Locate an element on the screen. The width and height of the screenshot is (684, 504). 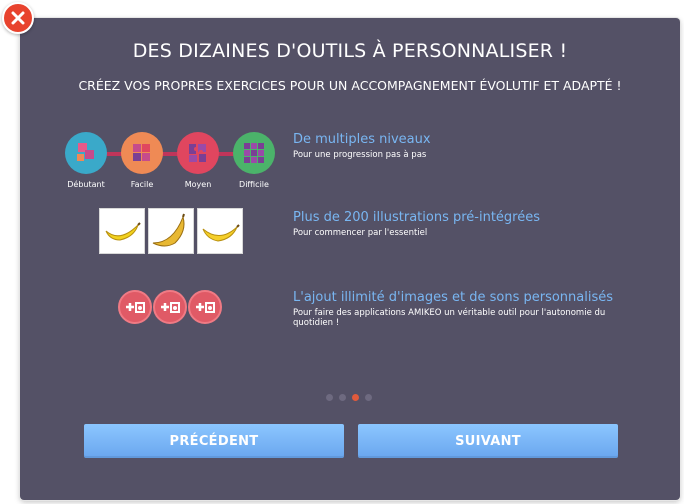
feature-title: De multiples niveaux is located at coordinates (362, 139).